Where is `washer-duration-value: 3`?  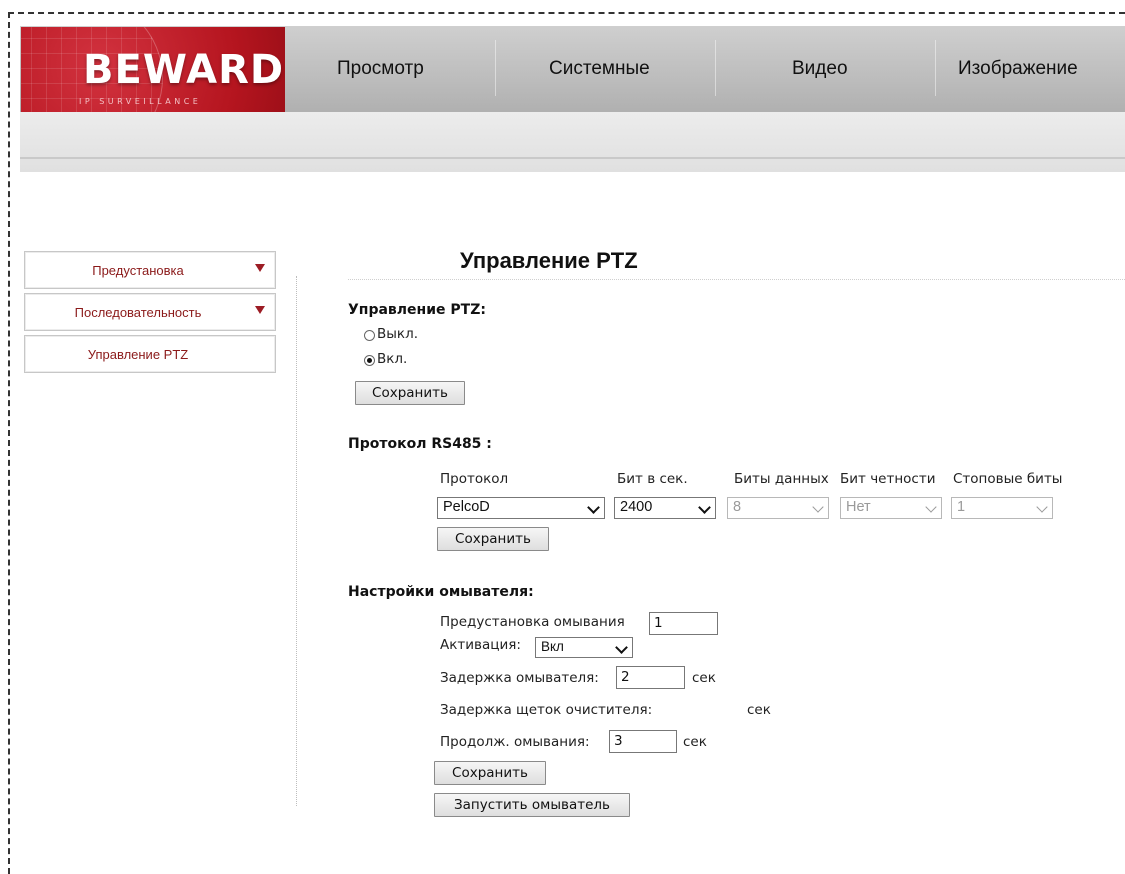
washer-duration-value: 3 is located at coordinates (618, 741).